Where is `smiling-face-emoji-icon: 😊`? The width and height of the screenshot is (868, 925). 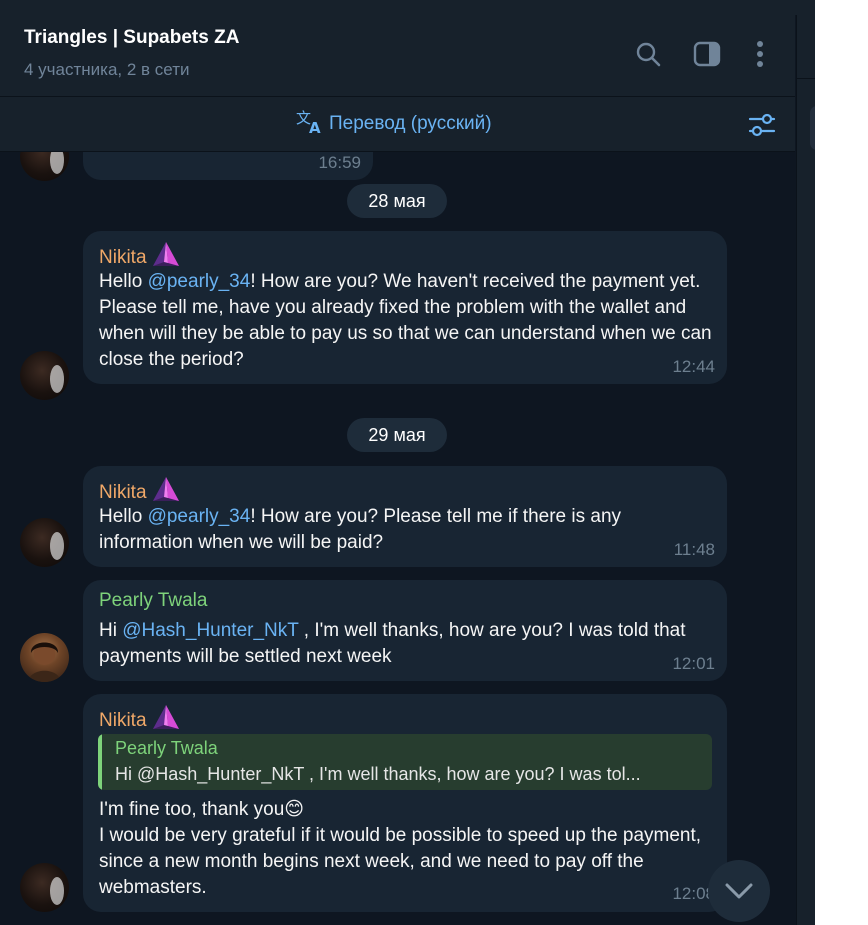
smiling-face-emoji-icon: 😊 is located at coordinates (294, 809).